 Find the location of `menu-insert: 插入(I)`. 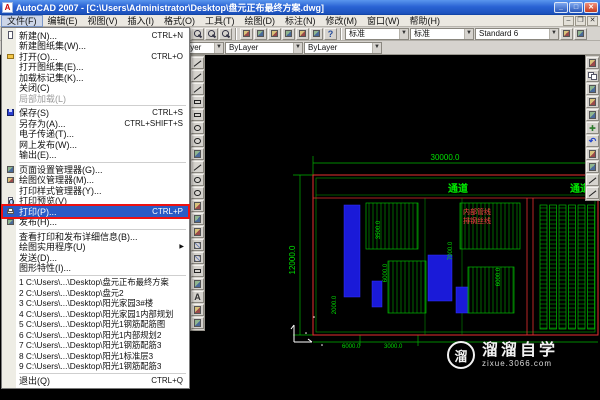

menu-insert: 插入(I) is located at coordinates (141, 21).